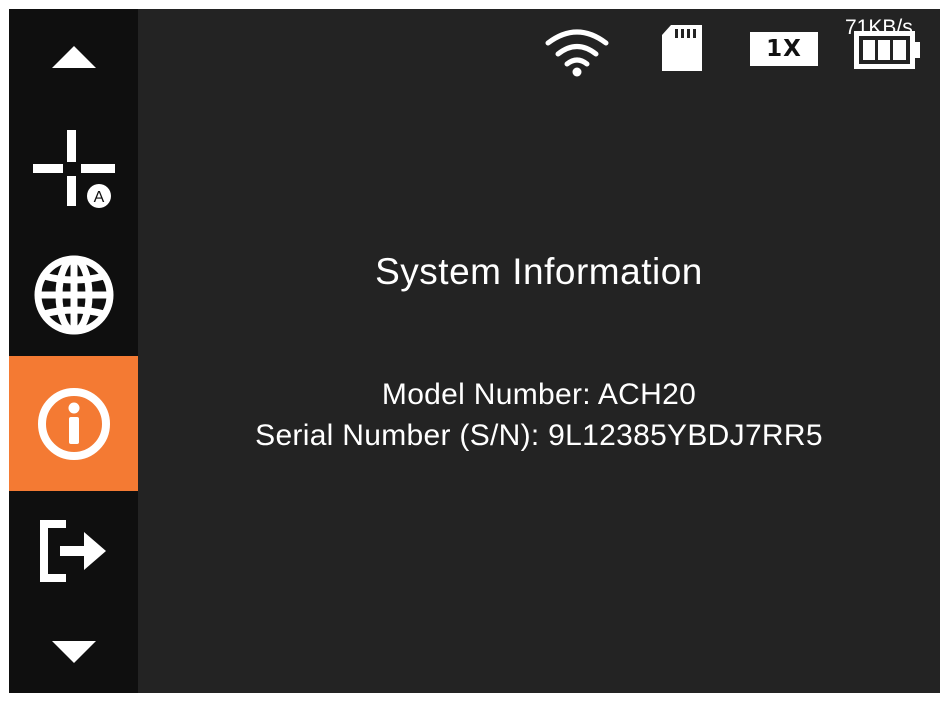 This screenshot has width=949, height=702. I want to click on crosshair-auto-icon: A, so click(73, 169).